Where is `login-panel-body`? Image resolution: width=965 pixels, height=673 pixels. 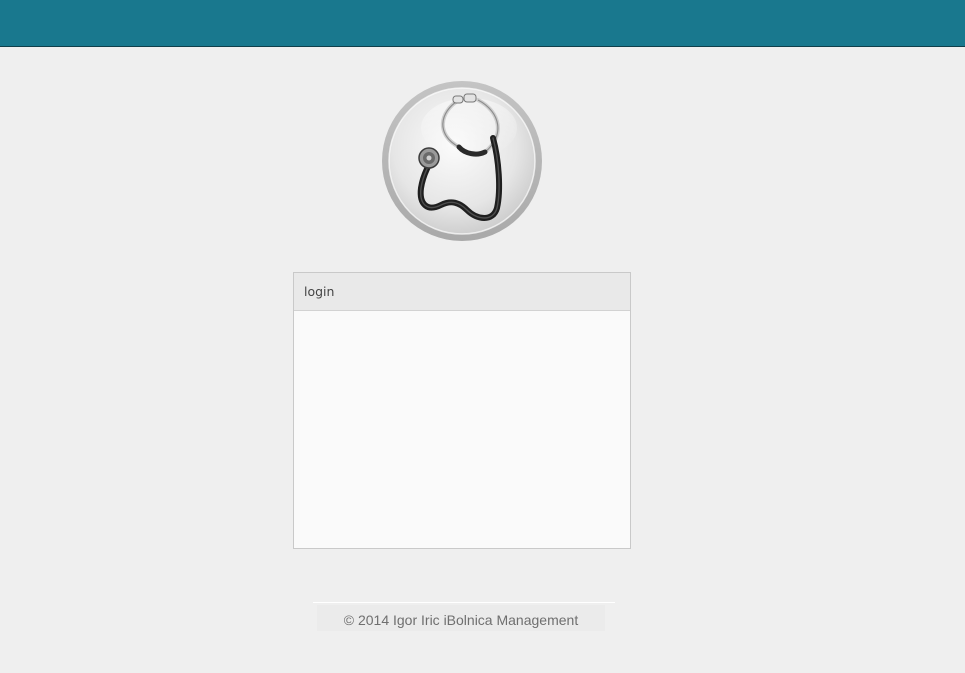
login-panel-body is located at coordinates (462, 429).